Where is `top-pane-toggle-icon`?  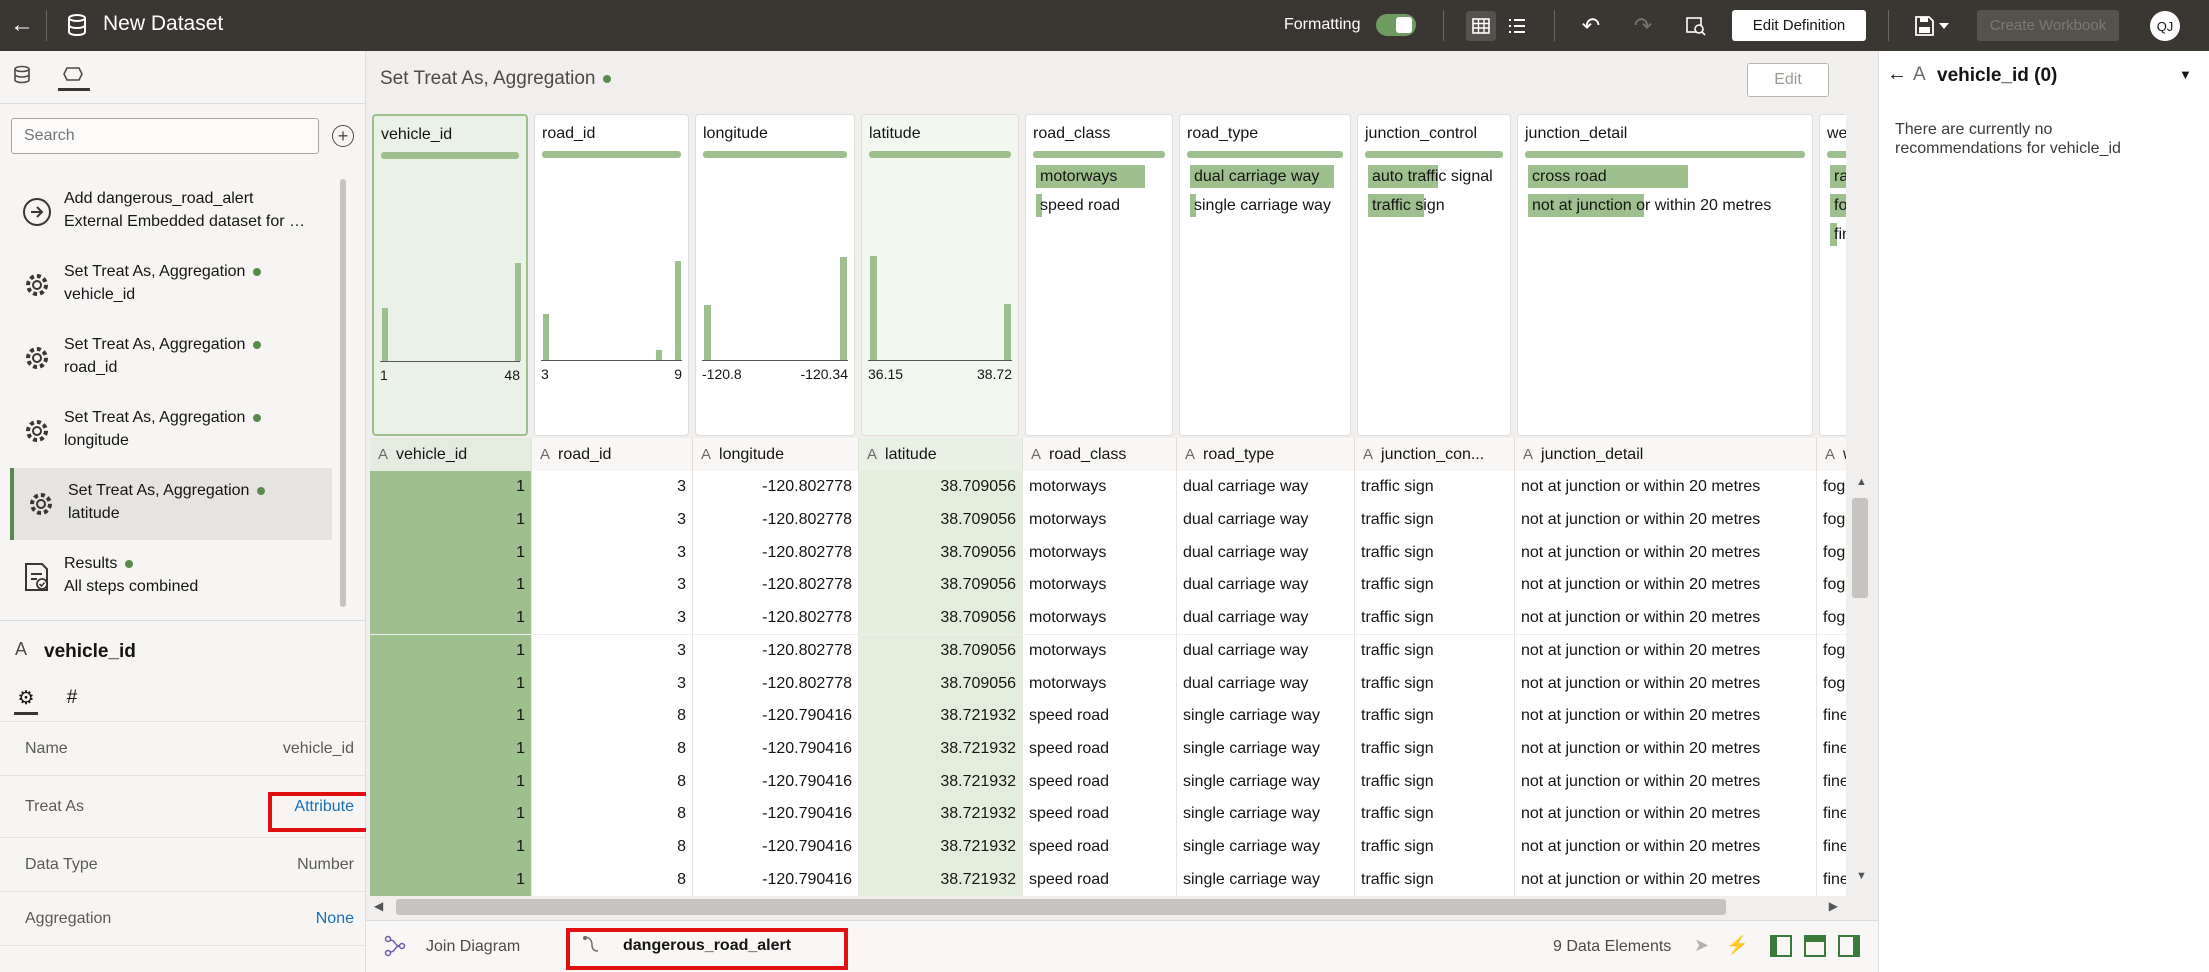 top-pane-toggle-icon is located at coordinates (1815, 946).